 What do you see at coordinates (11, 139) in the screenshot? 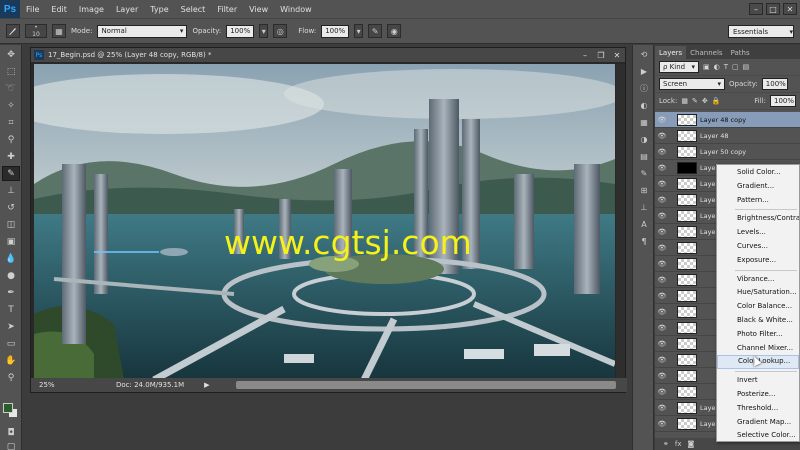
I see `eyedropper-tool-icon: ⚲` at bounding box center [11, 139].